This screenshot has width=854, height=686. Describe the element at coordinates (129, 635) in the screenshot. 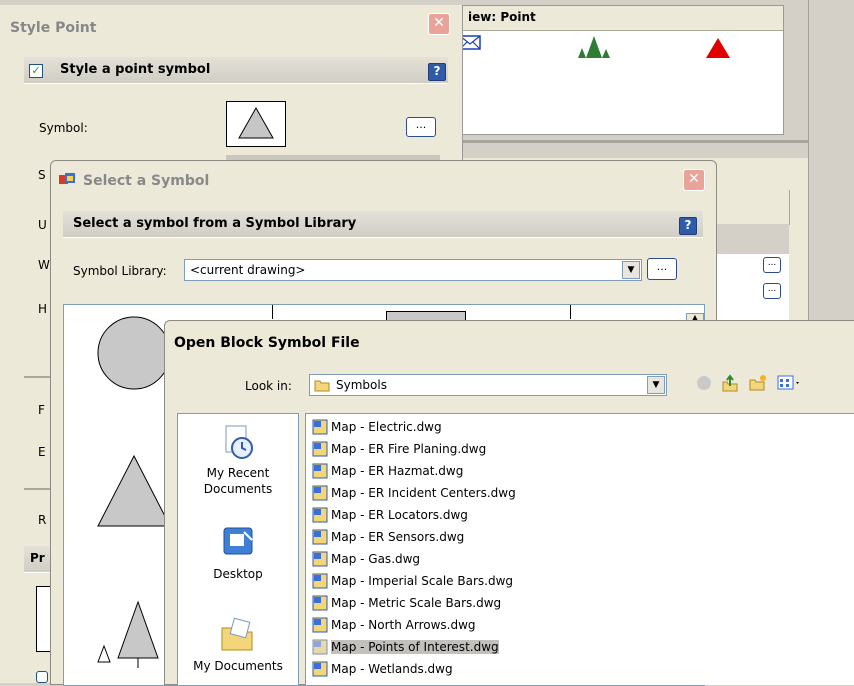

I see `trees-symbol` at that location.